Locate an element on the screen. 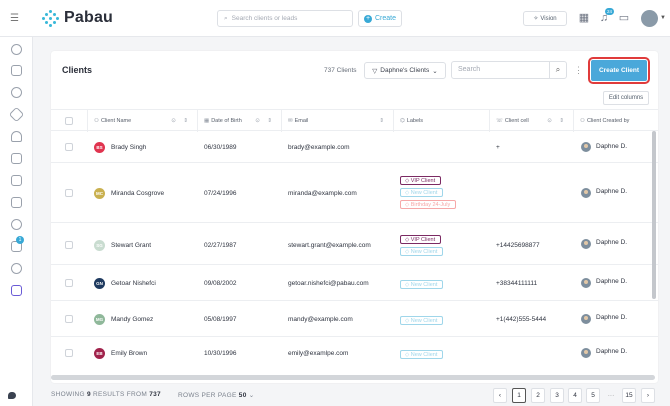 This screenshot has width=670, height=406. column-label: Client Created by is located at coordinates (608, 121).